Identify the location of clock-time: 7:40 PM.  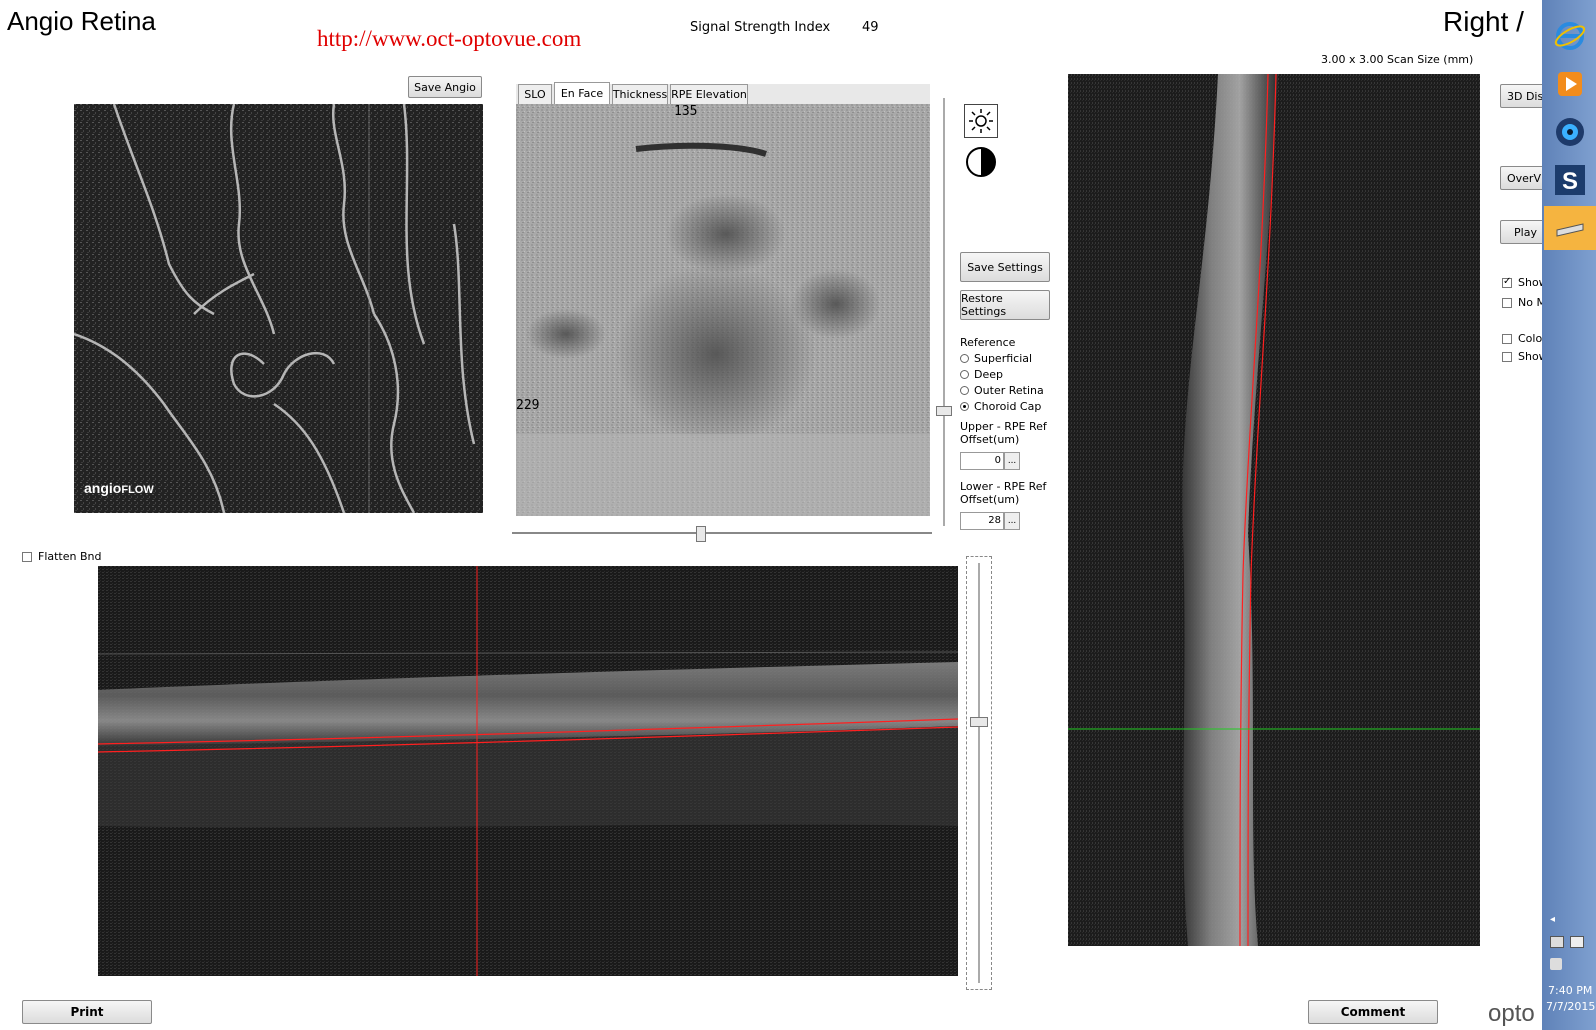
(1570, 990).